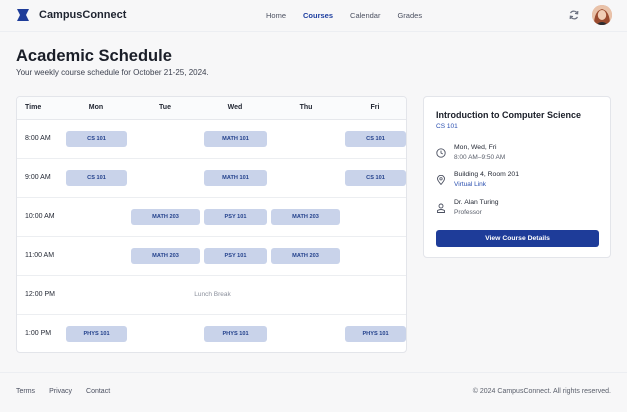 Image resolution: width=627 pixels, height=412 pixels. Describe the element at coordinates (38, 333) in the screenshot. I see `time-slot-label: 1:00 PM` at that location.